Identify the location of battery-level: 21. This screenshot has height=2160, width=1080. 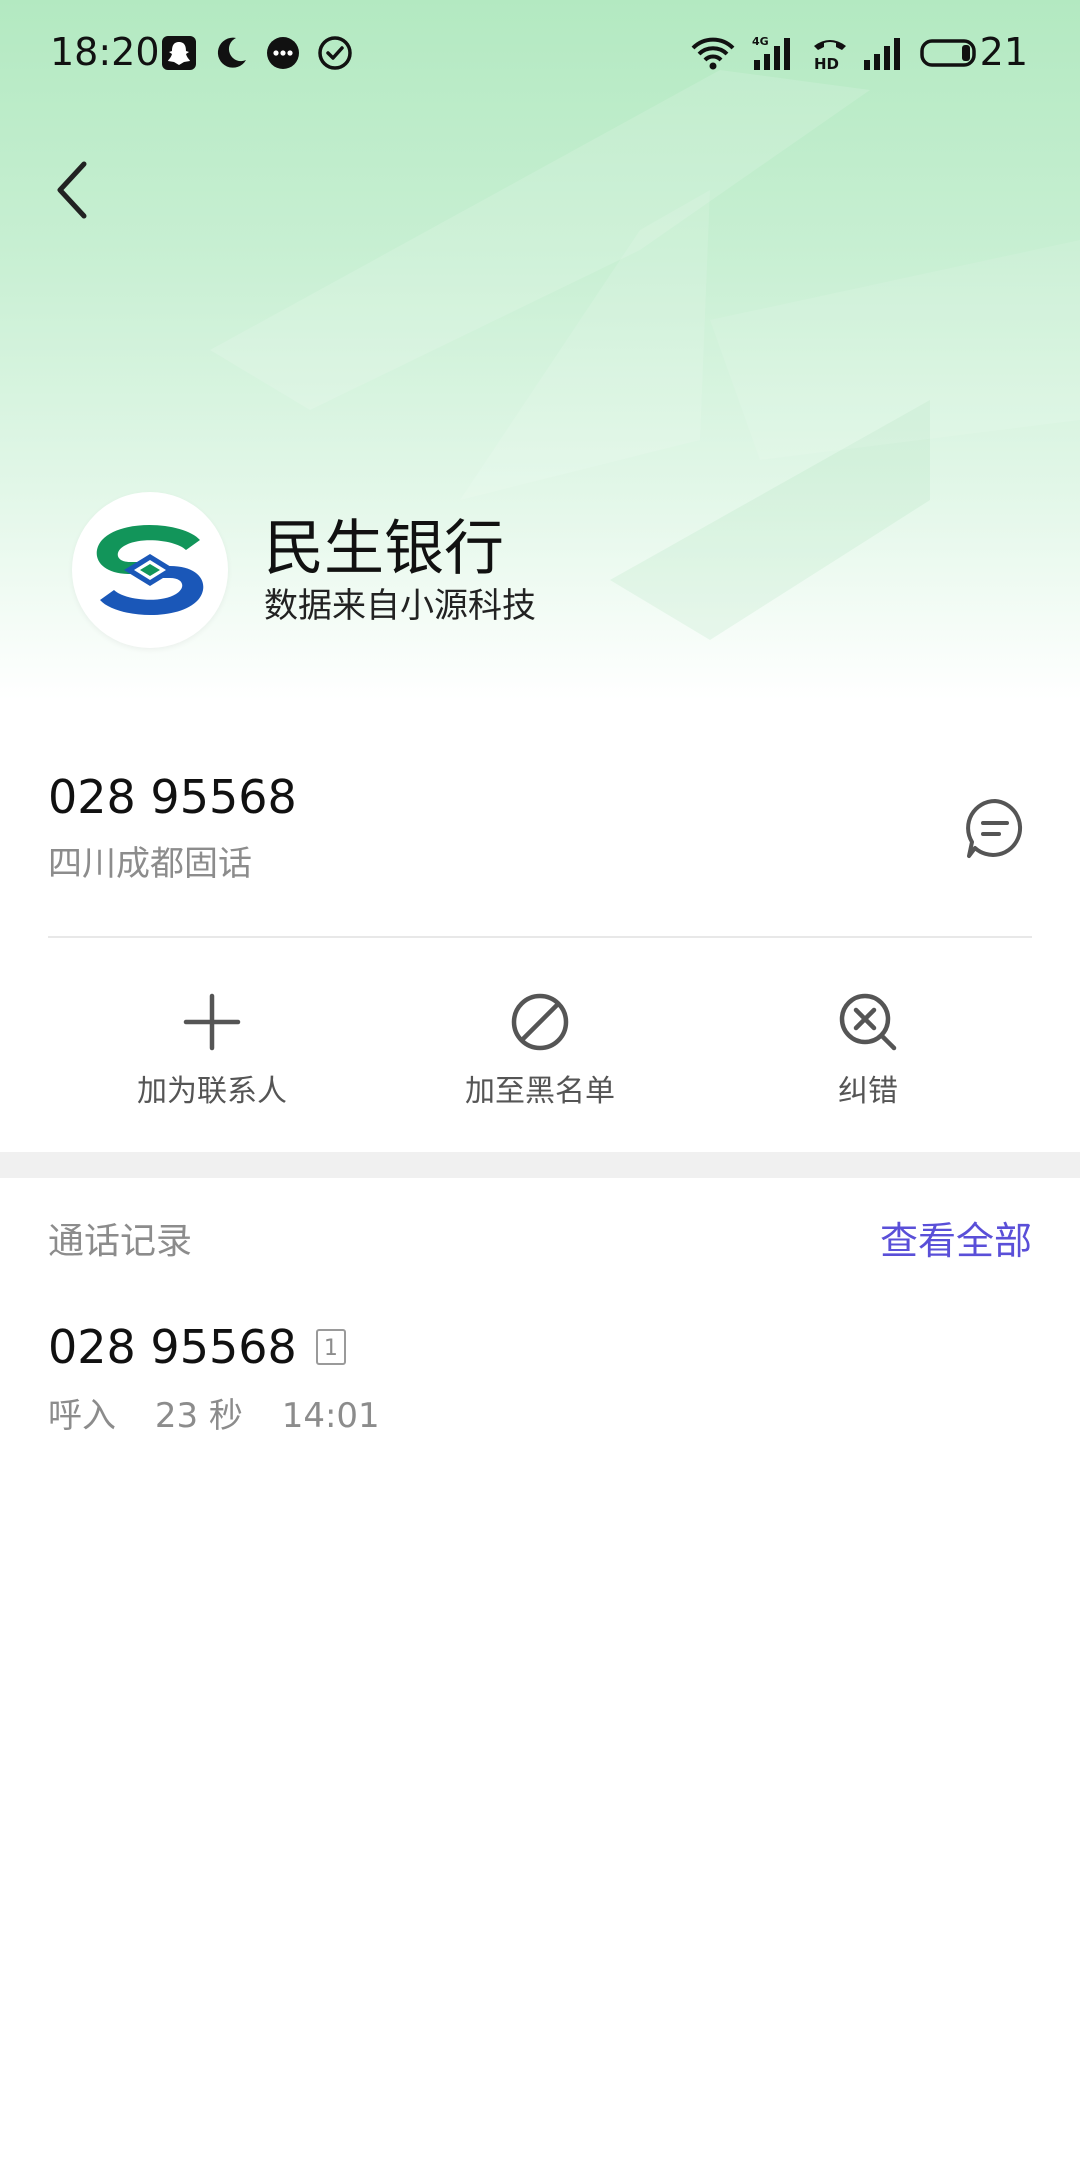
(1003, 52).